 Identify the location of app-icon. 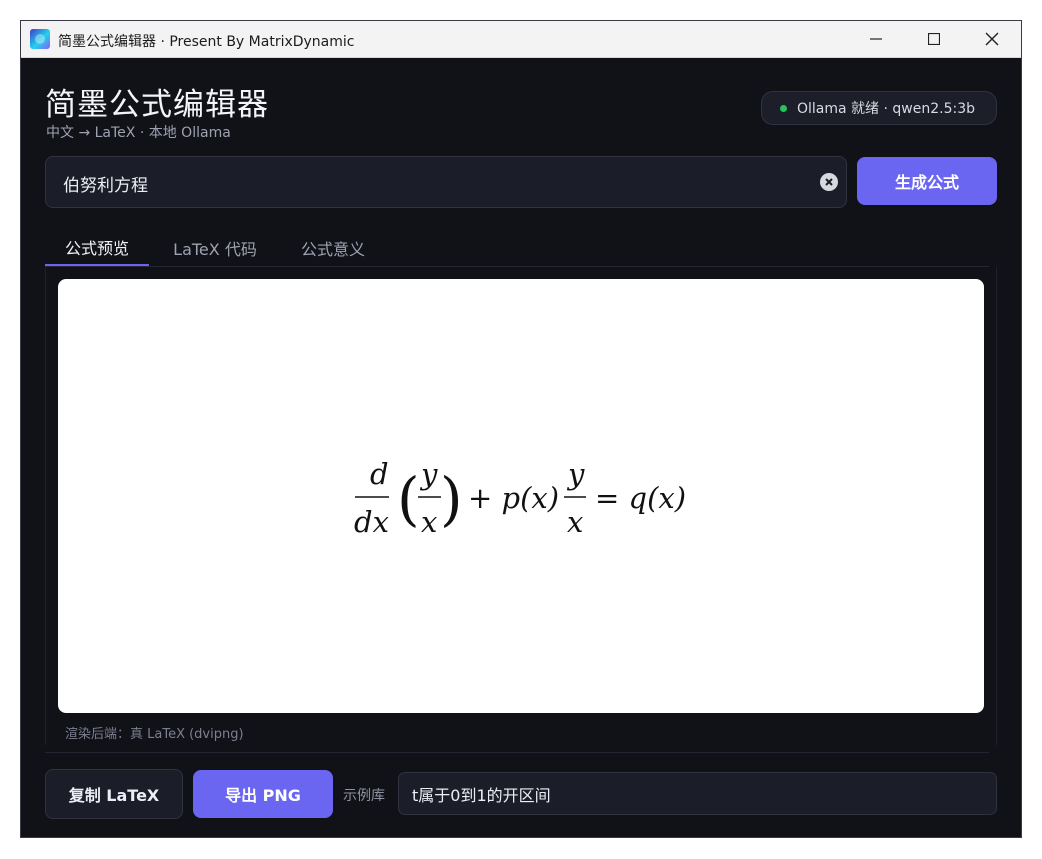
(40, 39).